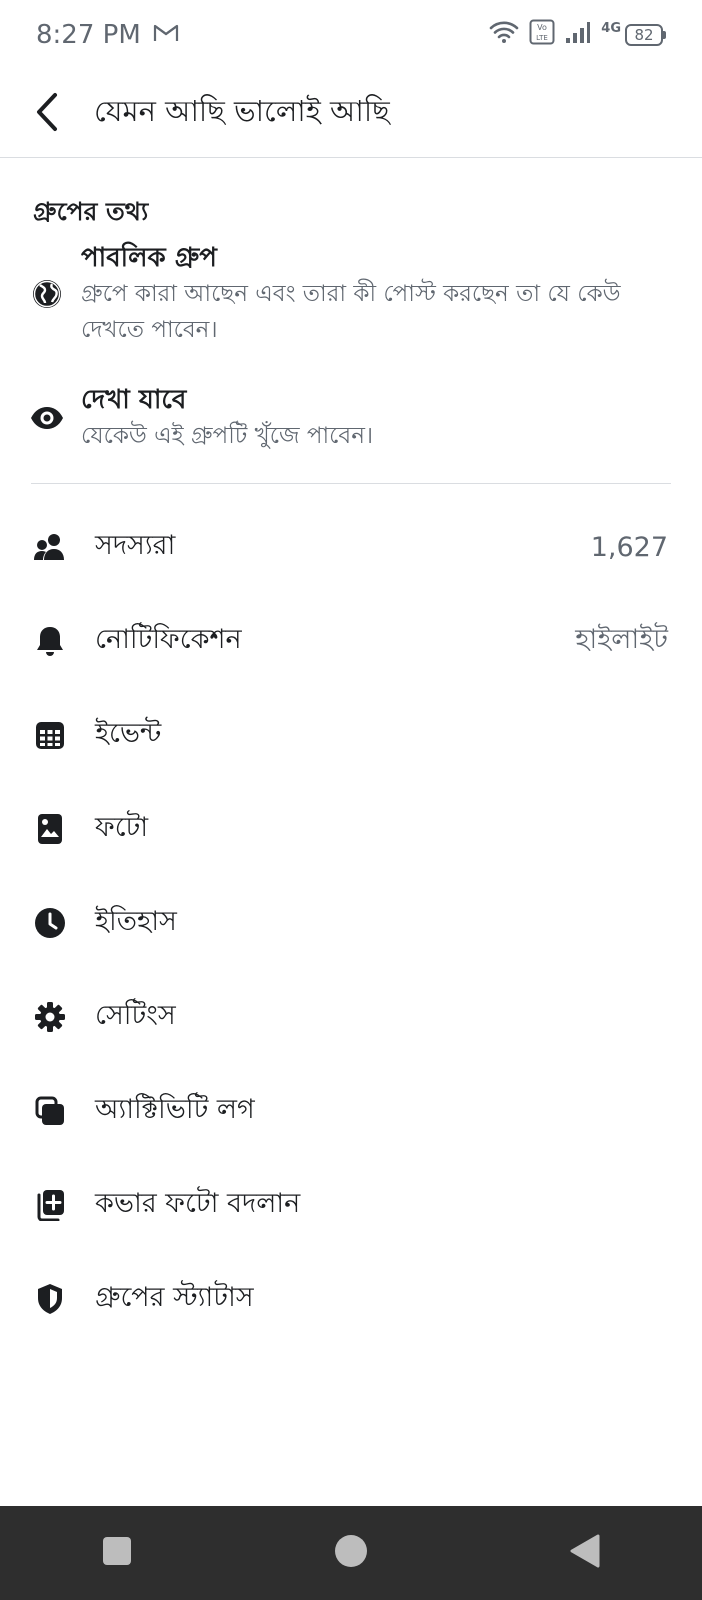 The width and height of the screenshot is (702, 1600). What do you see at coordinates (50, 641) in the screenshot?
I see `bell-icon` at bounding box center [50, 641].